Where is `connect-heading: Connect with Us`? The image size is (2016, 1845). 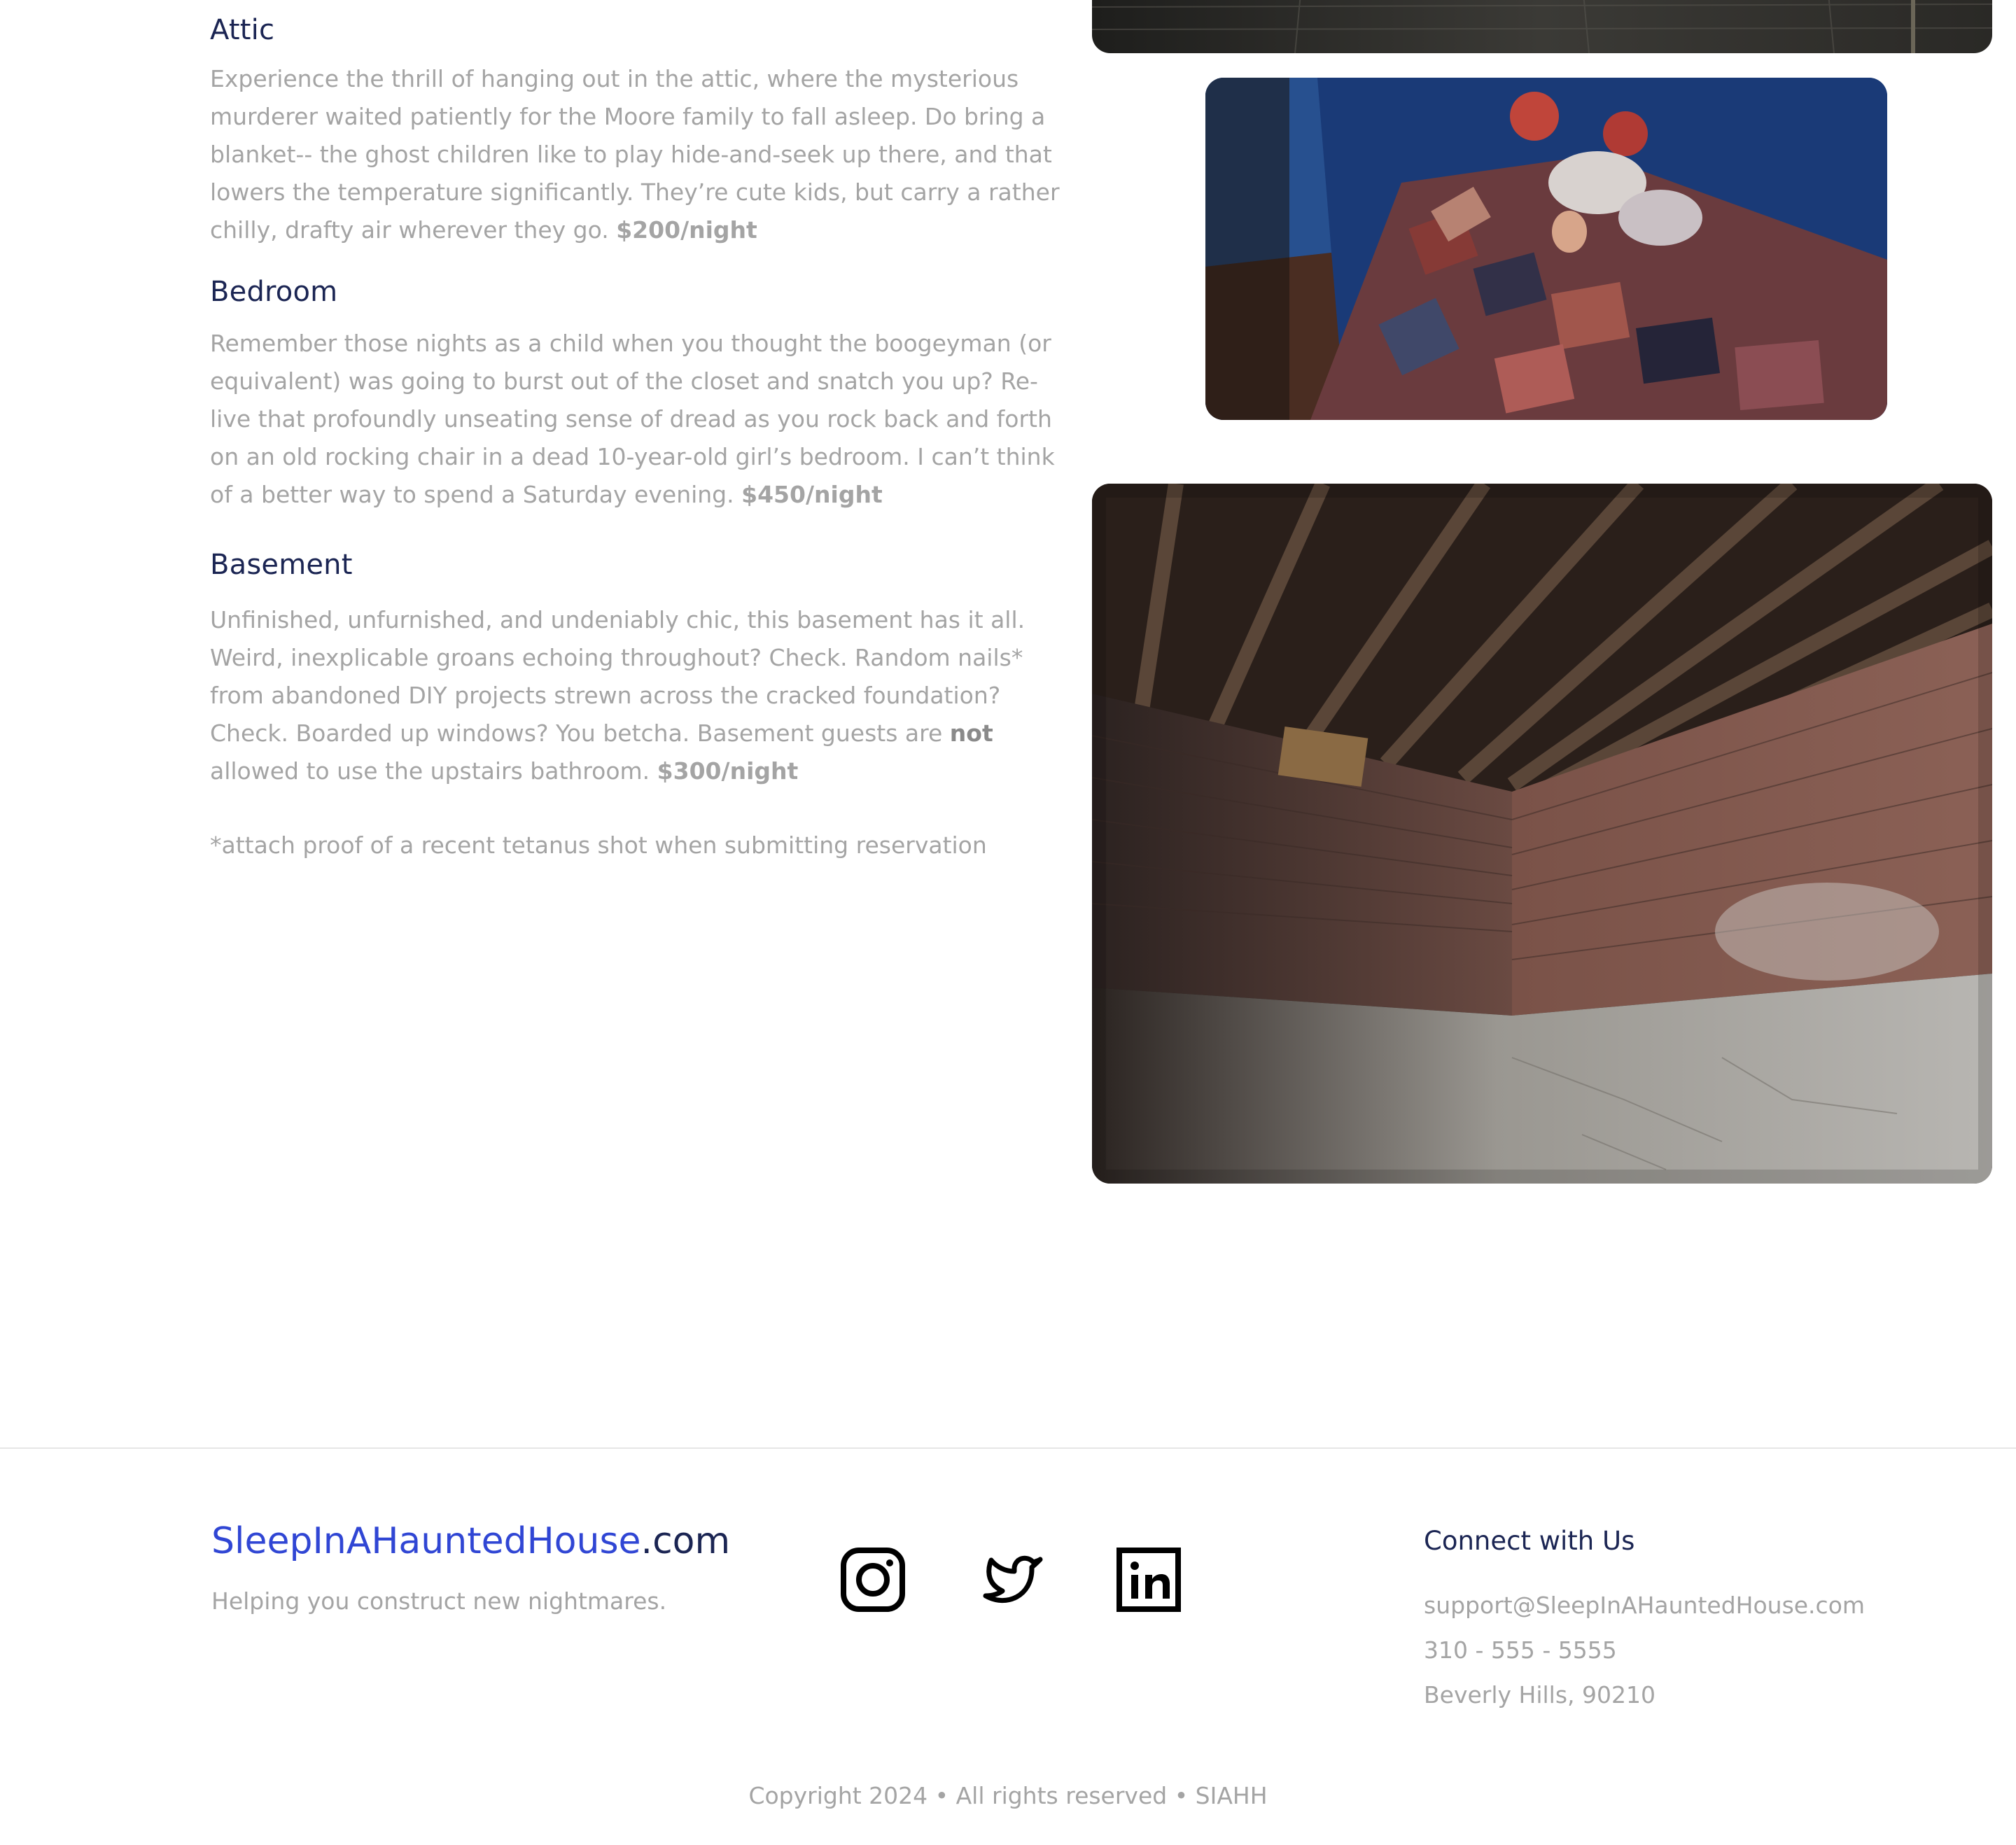 connect-heading: Connect with Us is located at coordinates (1529, 1541).